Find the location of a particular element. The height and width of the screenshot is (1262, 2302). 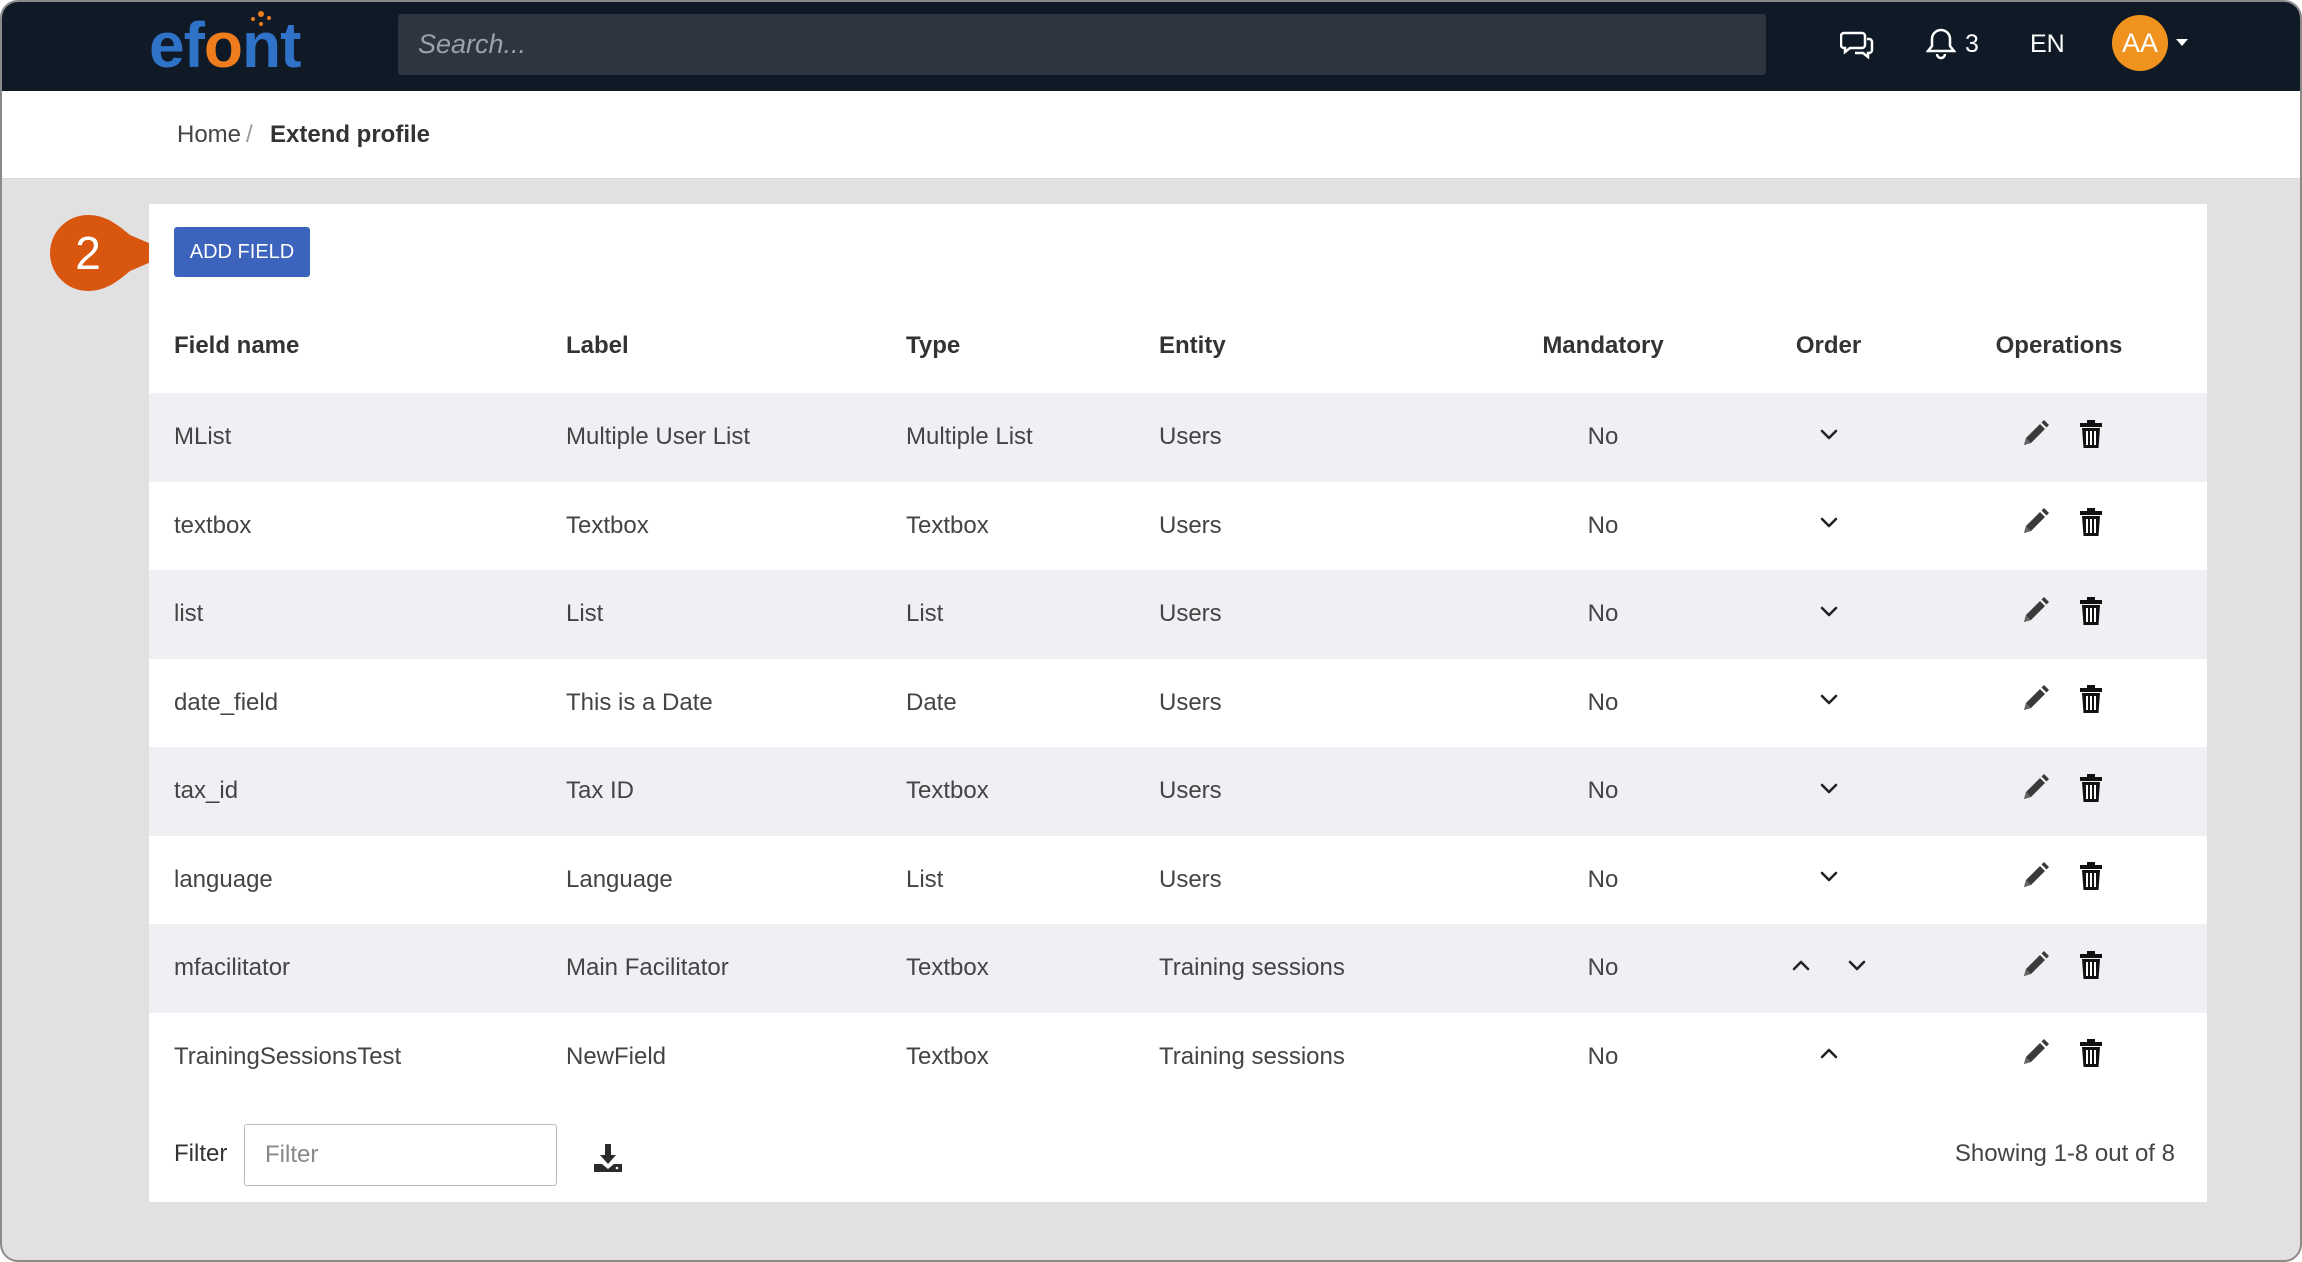

breadcrumb: Home / Extend profile is located at coordinates (1151, 135).